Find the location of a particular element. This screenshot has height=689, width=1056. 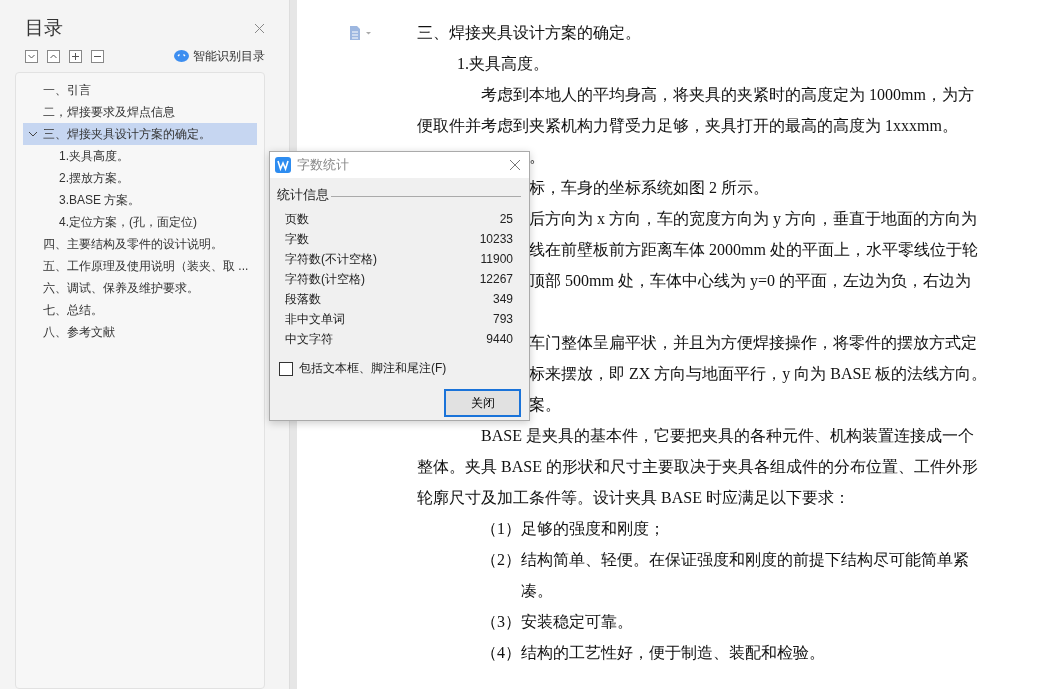

list-number: （4） is located at coordinates (501, 653).